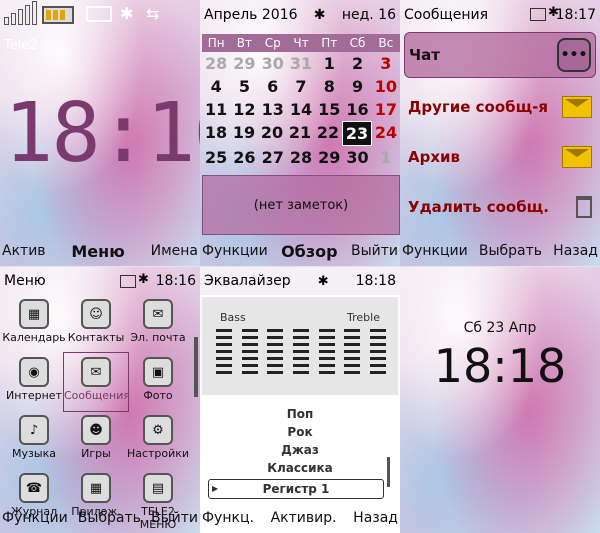 This screenshot has width=600, height=533. Describe the element at coordinates (329, 109) in the screenshot. I see `calendar-day: 15` at that location.